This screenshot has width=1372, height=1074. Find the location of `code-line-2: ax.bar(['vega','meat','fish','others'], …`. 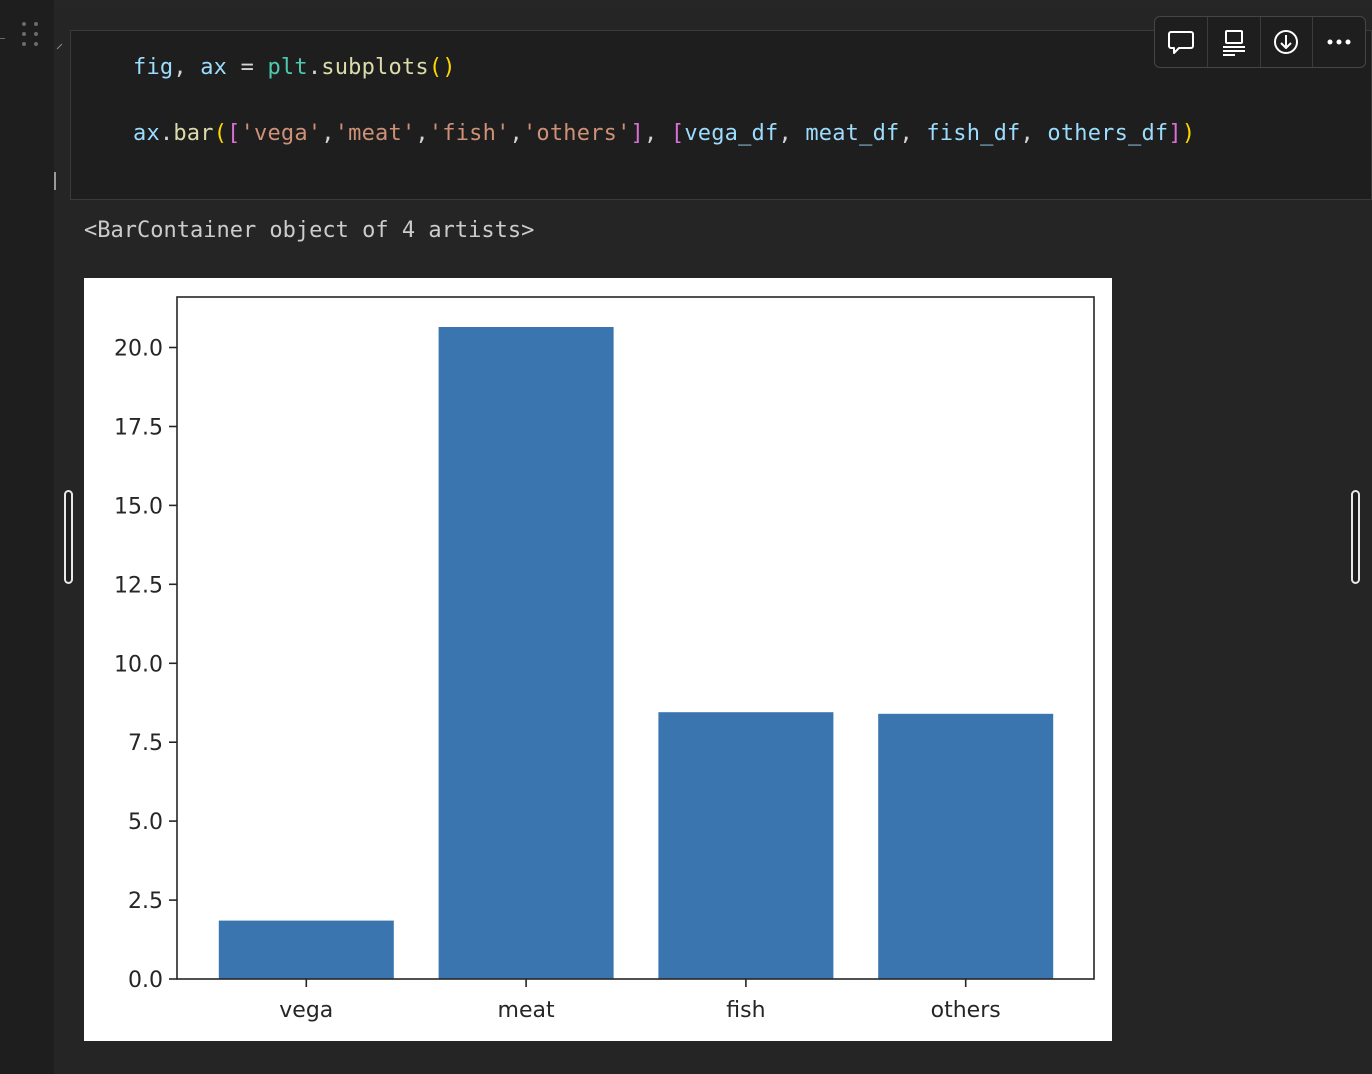

code-line-2: ax.bar(['vega','meat','fish','others'], … is located at coordinates (664, 133).